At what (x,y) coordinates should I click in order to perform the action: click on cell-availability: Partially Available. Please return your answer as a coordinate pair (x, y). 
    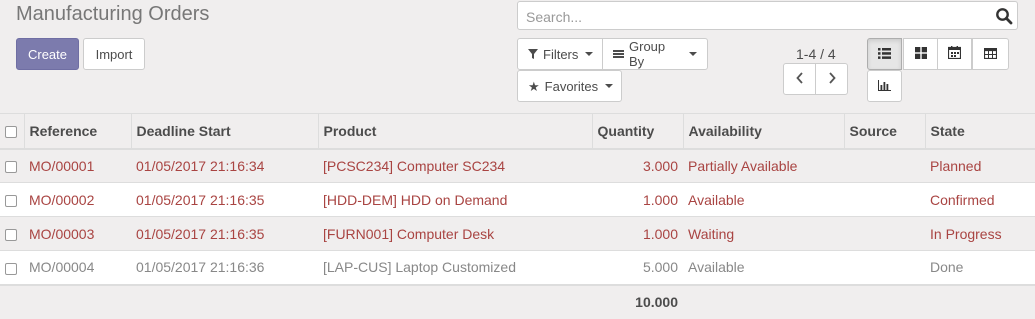
    Looking at the image, I should click on (743, 165).